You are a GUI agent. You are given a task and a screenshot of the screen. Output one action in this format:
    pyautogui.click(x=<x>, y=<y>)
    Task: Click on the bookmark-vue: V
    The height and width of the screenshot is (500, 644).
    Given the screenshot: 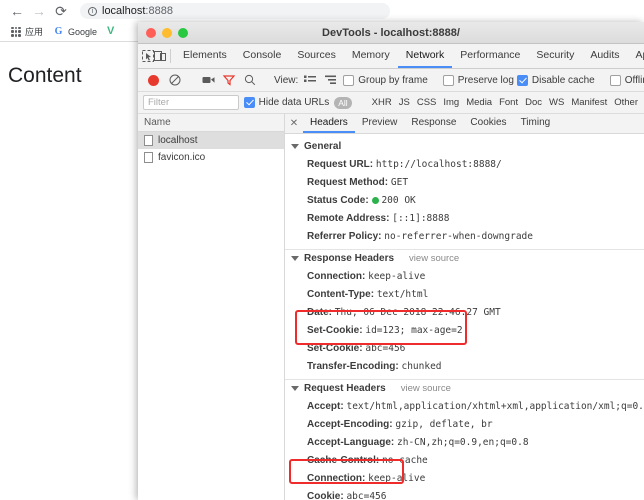 What is the action you would take?
    pyautogui.click(x=110, y=31)
    